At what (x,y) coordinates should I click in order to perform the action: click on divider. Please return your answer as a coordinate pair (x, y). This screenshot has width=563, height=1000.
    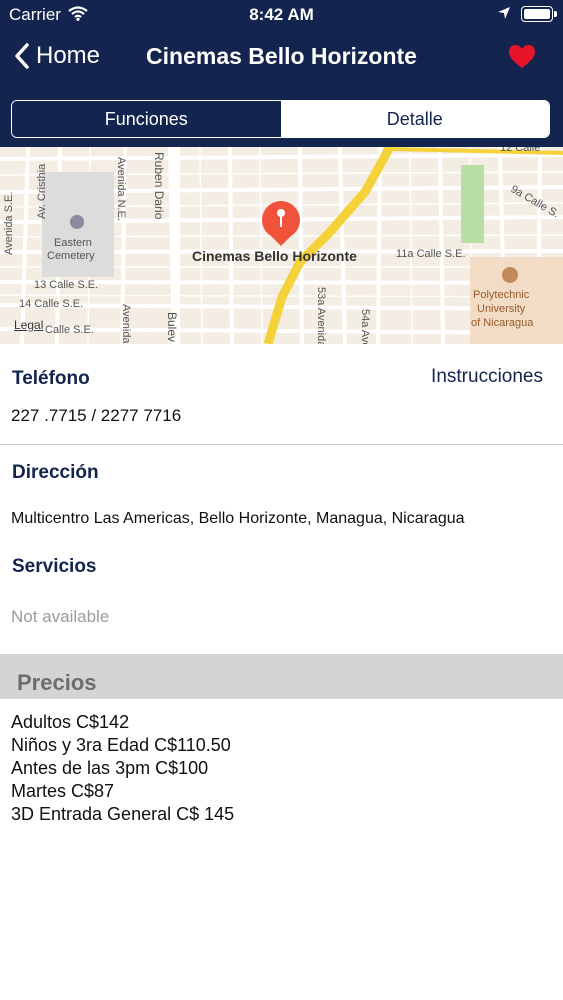
    Looking at the image, I should click on (281, 444).